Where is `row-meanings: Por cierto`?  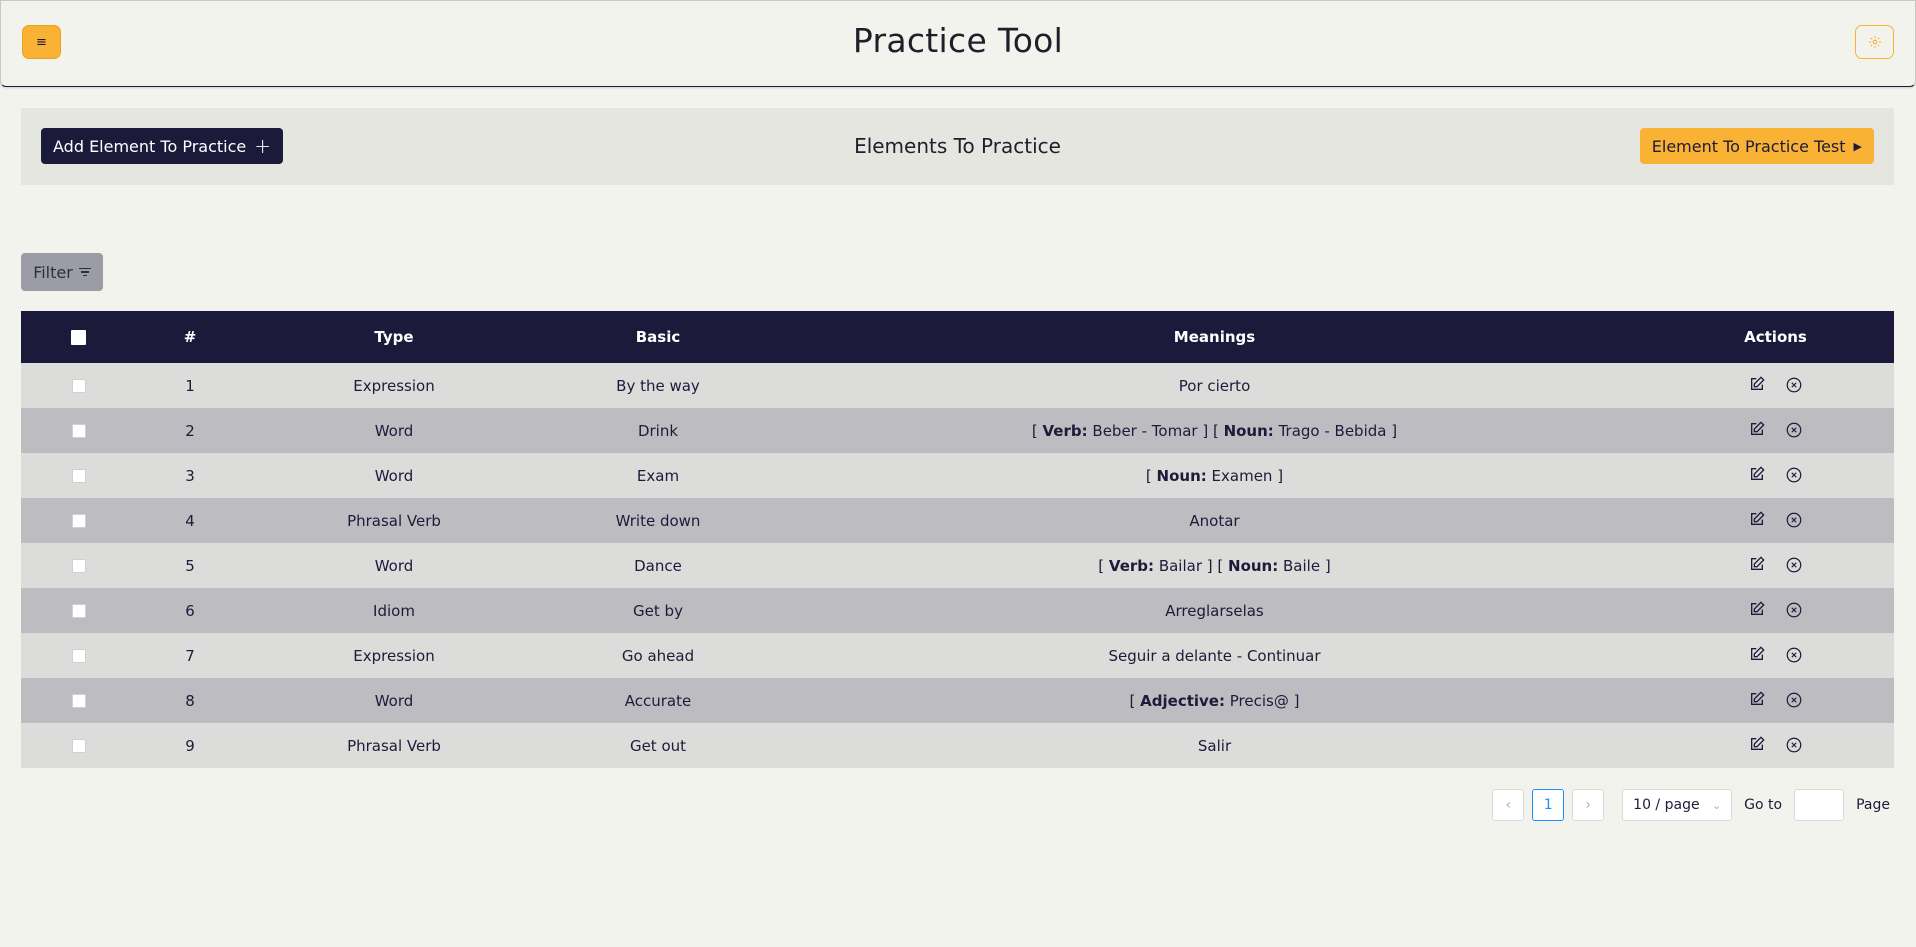
row-meanings: Por cierto is located at coordinates (1214, 385).